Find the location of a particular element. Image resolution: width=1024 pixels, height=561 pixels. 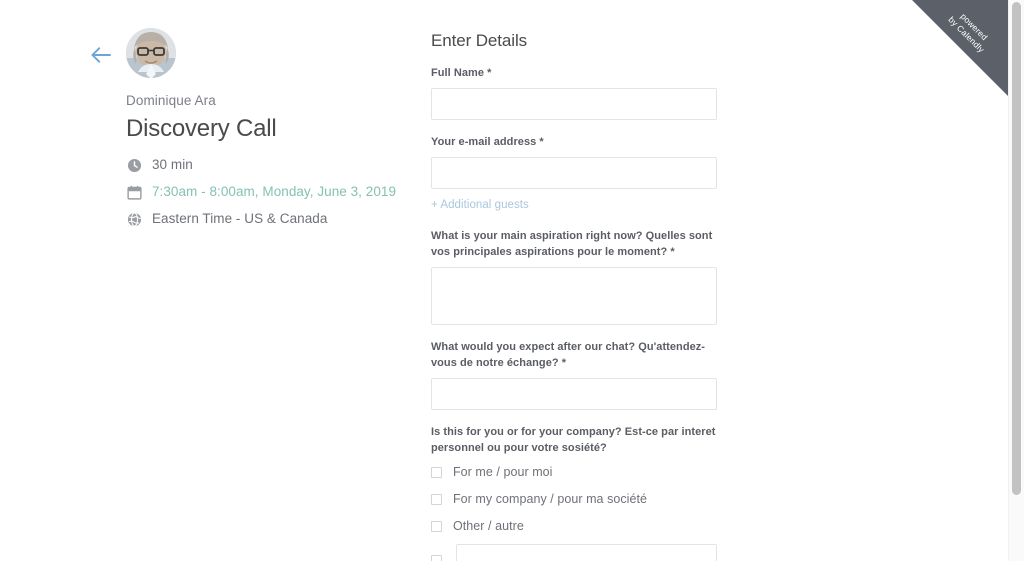

full-name-field-group: Full Name * is located at coordinates (574, 93).